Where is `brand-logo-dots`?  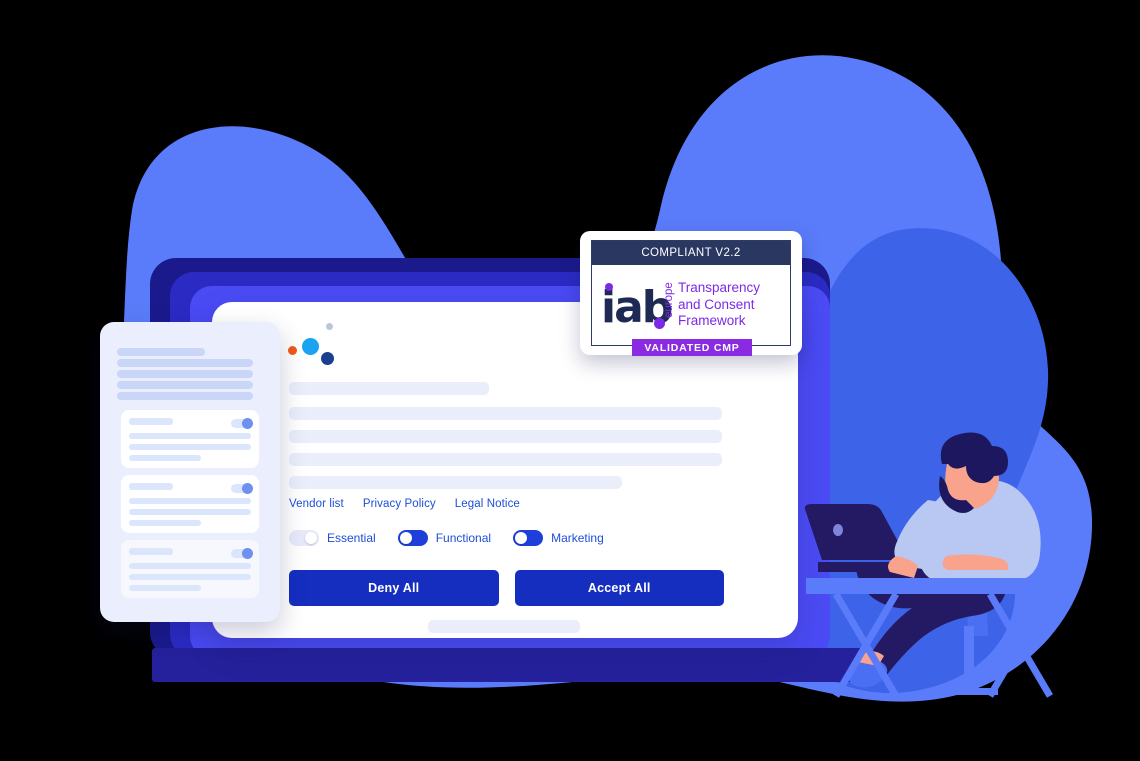 brand-logo-dots is located at coordinates (318, 343).